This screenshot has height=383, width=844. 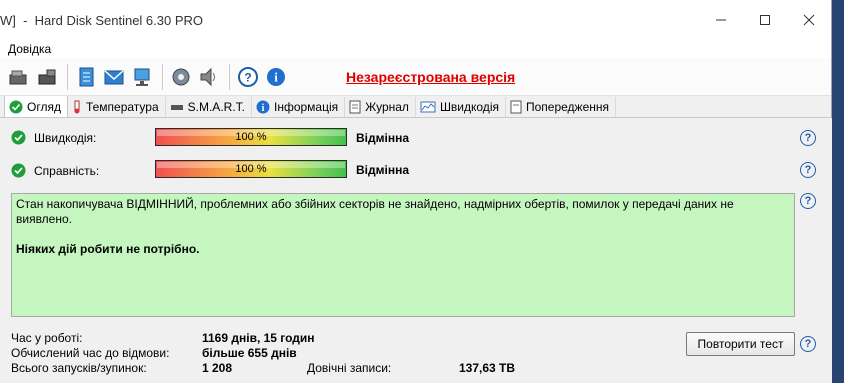 What do you see at coordinates (90, 353) in the screenshot?
I see `estimated-lifetime-label: Обчислений час до відмови:` at bounding box center [90, 353].